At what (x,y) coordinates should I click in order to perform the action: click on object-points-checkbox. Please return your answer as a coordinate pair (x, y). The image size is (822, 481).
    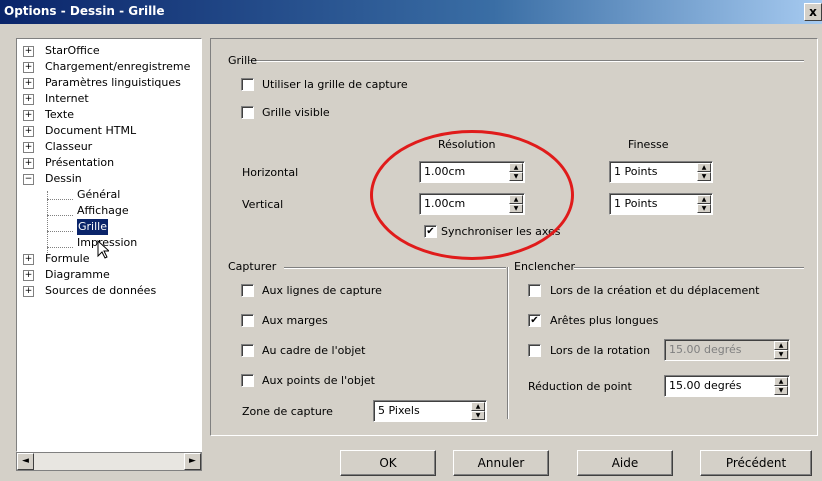
    Looking at the image, I should click on (247, 380).